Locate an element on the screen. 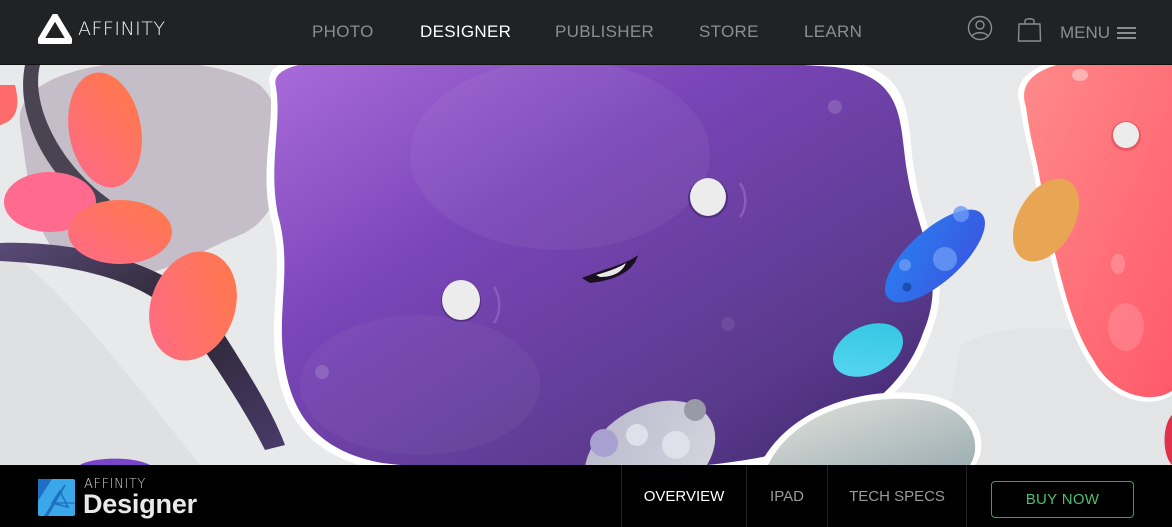 The height and width of the screenshot is (527, 1172). coral-pod is located at coordinates (120, 232).